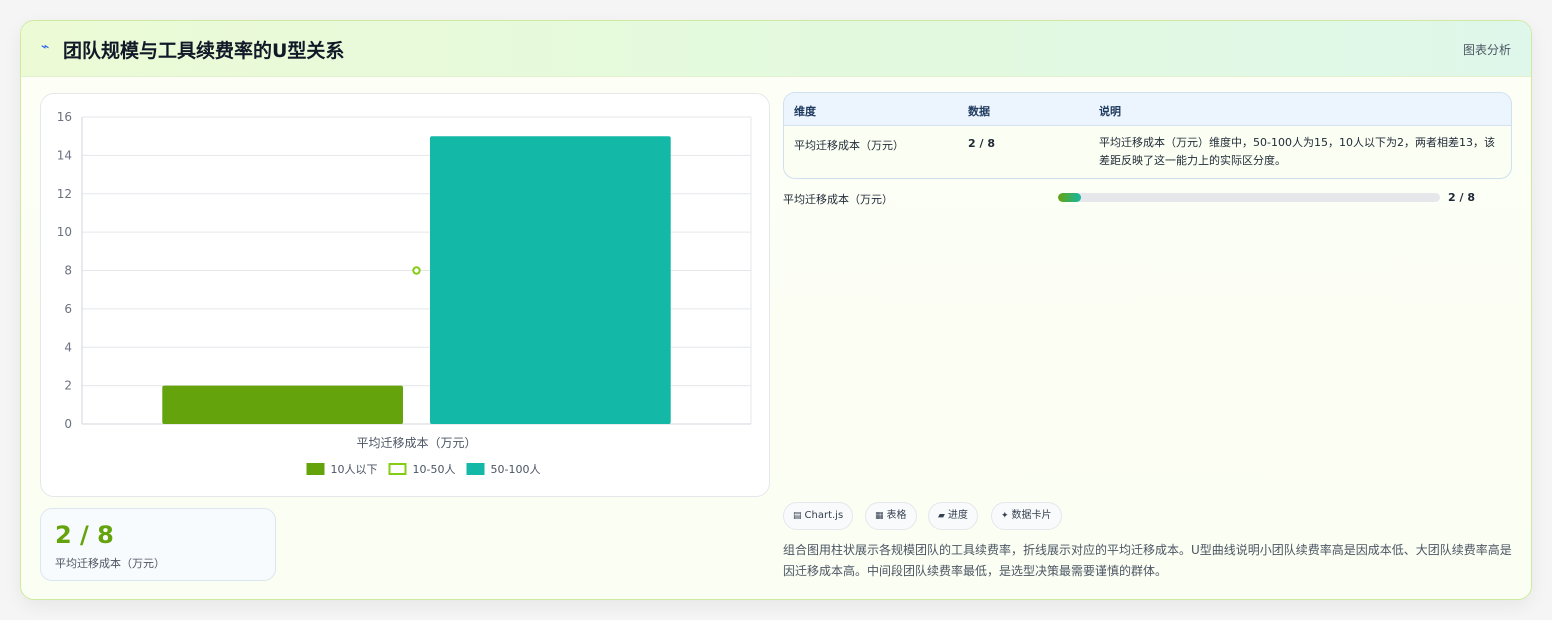  I want to click on y-tick-label: 16, so click(64, 117).